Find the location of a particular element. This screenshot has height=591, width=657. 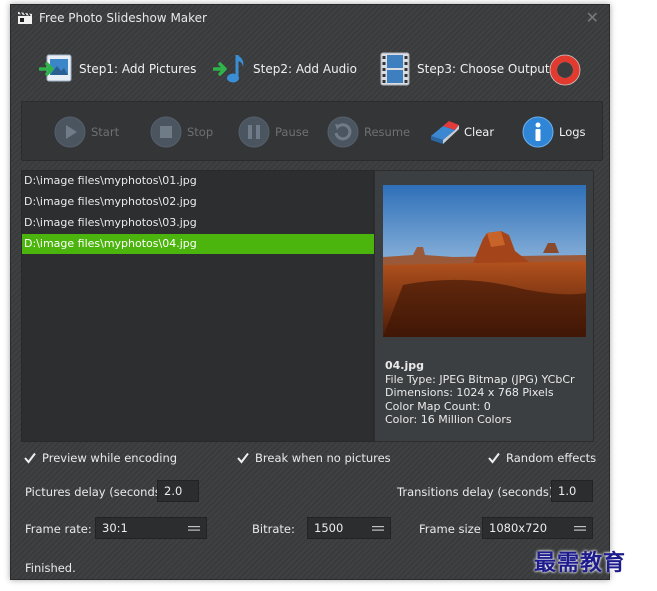

color-map-count: Color Map Count: 0 is located at coordinates (438, 406).